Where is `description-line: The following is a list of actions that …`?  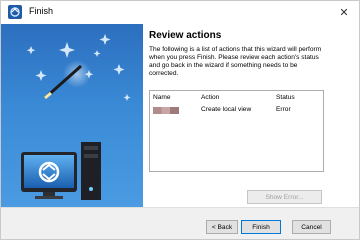 description-line: The following is a list of actions that … is located at coordinates (235, 49).